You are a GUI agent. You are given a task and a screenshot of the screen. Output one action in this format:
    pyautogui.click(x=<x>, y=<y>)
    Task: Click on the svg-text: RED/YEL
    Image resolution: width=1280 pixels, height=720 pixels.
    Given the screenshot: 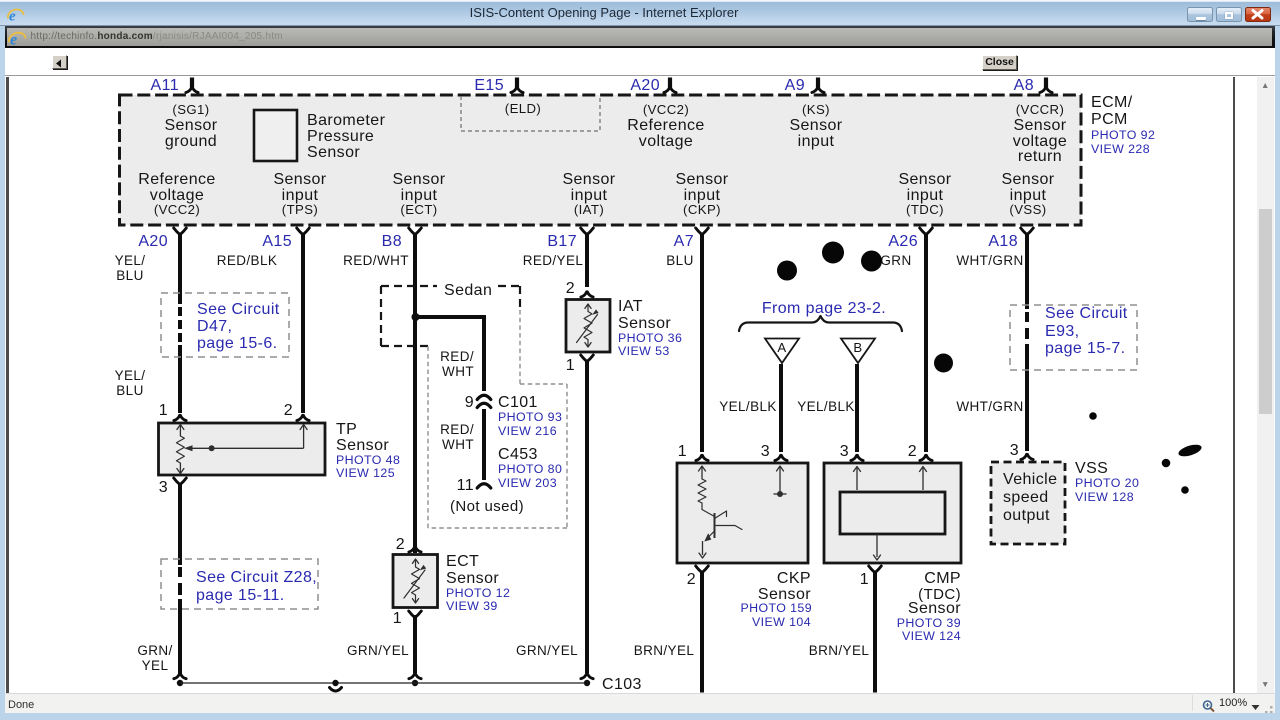 What is the action you would take?
    pyautogui.click(x=553, y=260)
    